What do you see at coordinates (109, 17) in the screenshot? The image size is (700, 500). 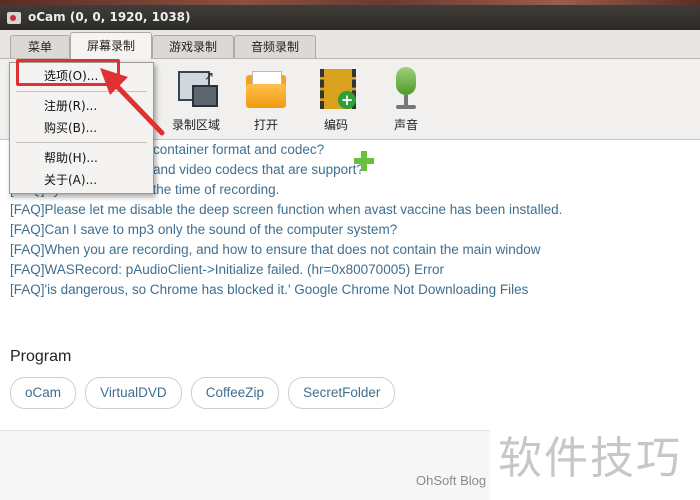 I see `window-title: oCam (0, 0, 1920, 1038)` at bounding box center [109, 17].